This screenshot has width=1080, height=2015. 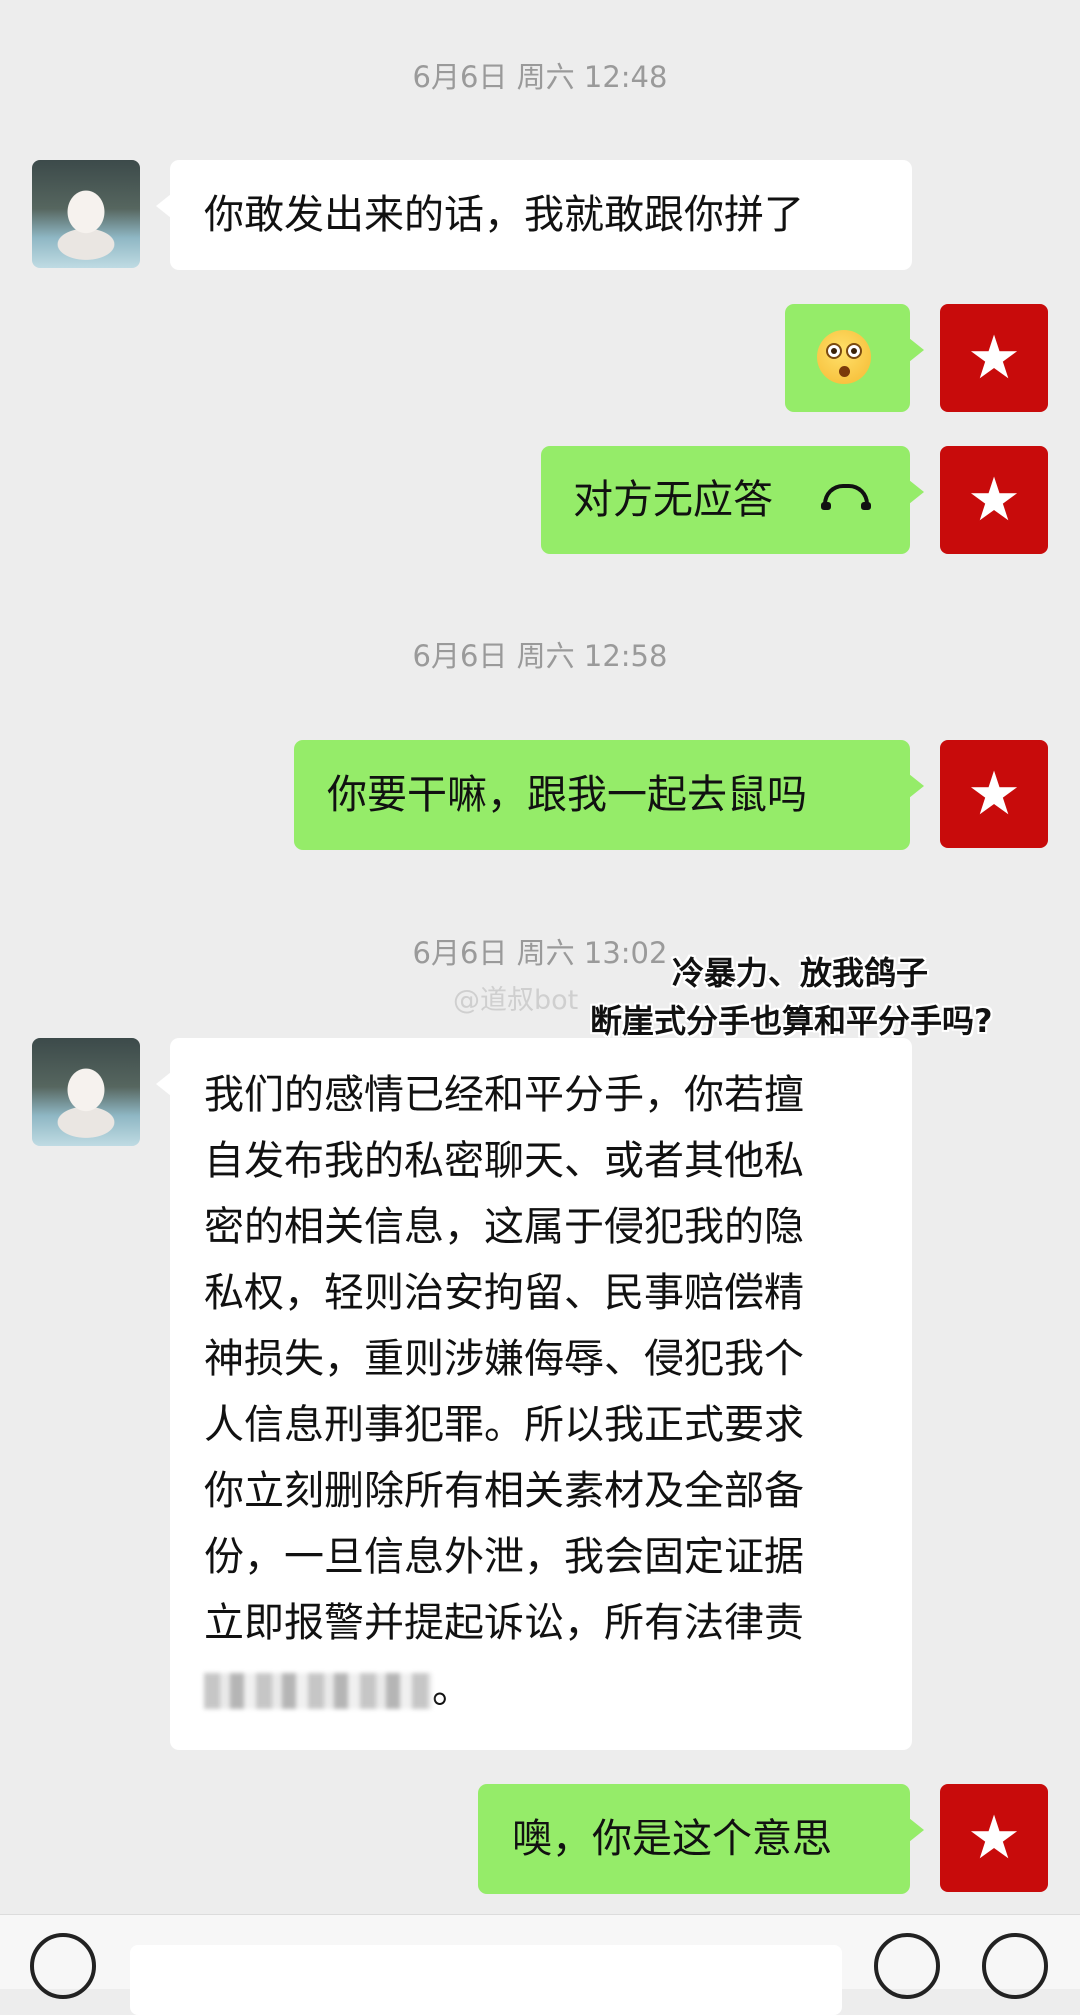 I want to click on message-text: 你要干嘛，跟我一起去鼠吗, so click(x=567, y=795).